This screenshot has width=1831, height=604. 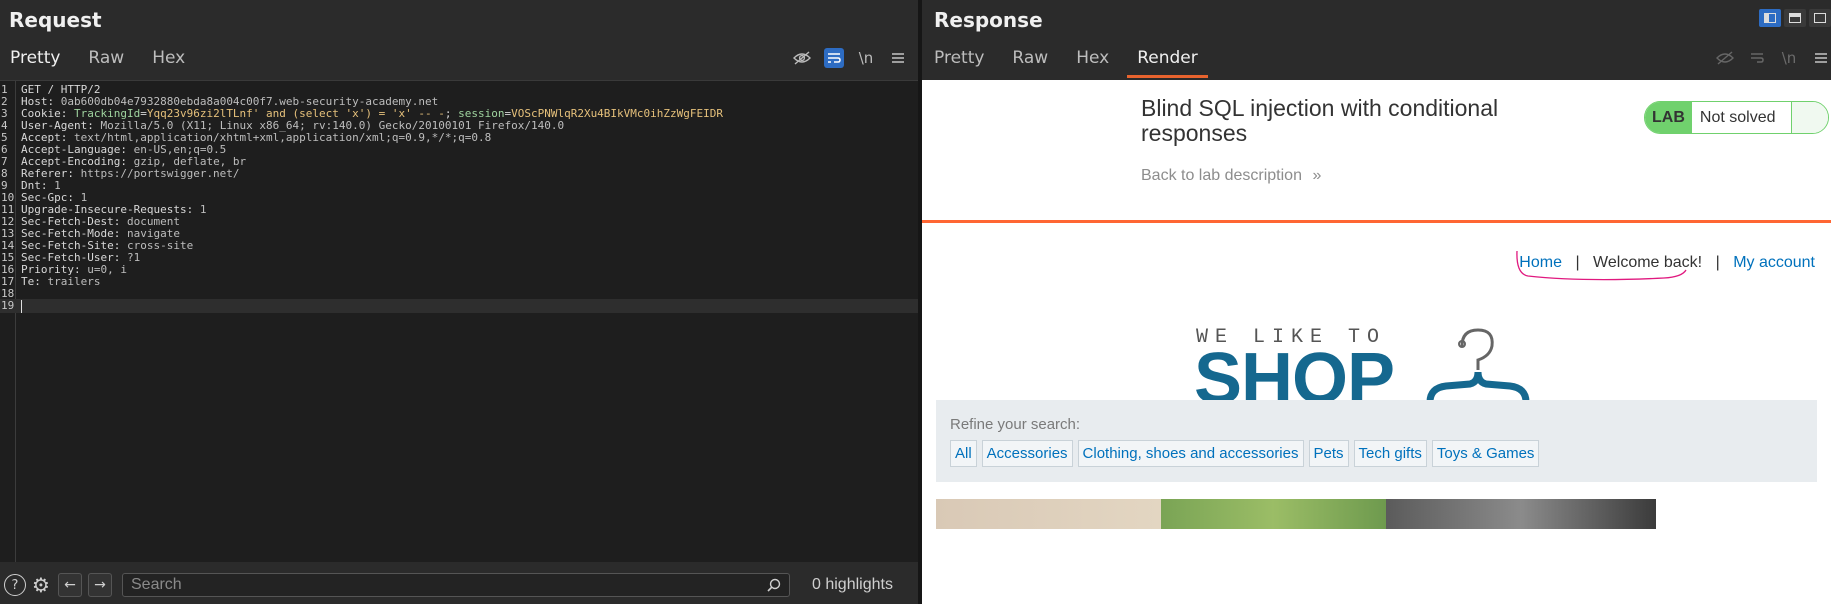 What do you see at coordinates (1390, 453) in the screenshot?
I see `filter-tech-gifts: Tech gifts` at bounding box center [1390, 453].